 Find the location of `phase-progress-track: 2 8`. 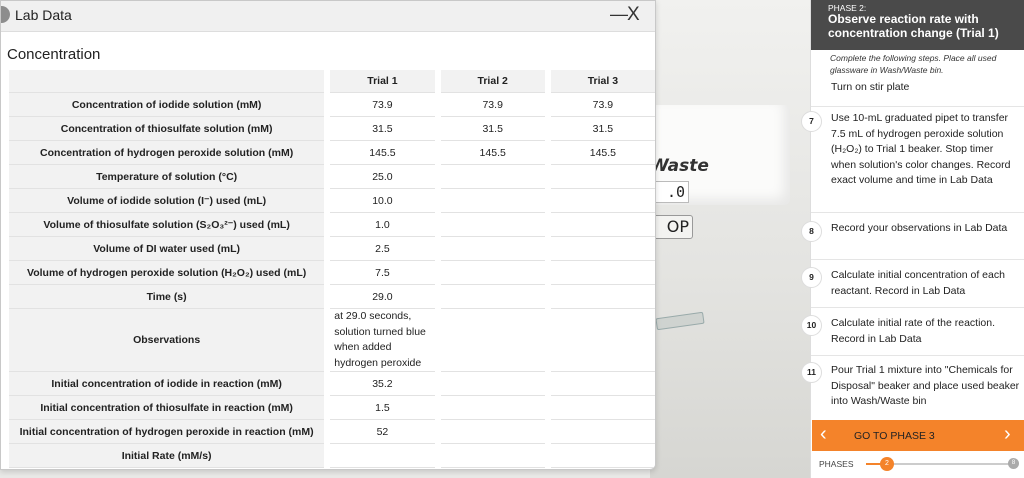

phase-progress-track: 2 8 is located at coordinates (942, 464).